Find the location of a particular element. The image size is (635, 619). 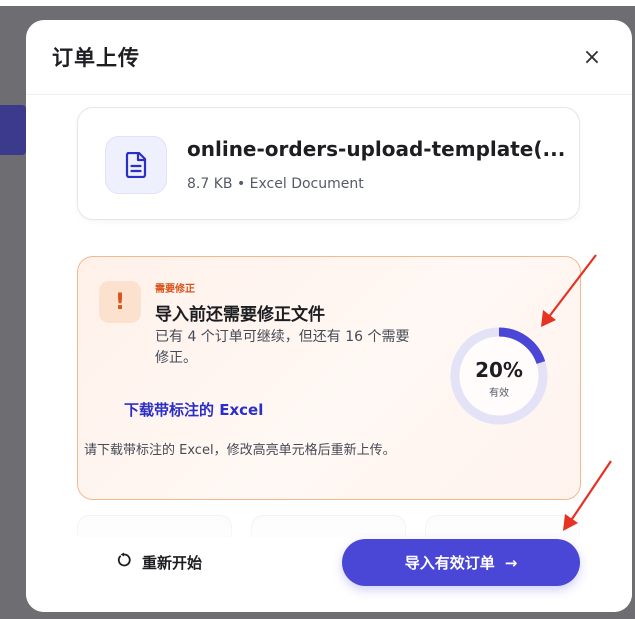

arrow-right-icon: → is located at coordinates (511, 562).